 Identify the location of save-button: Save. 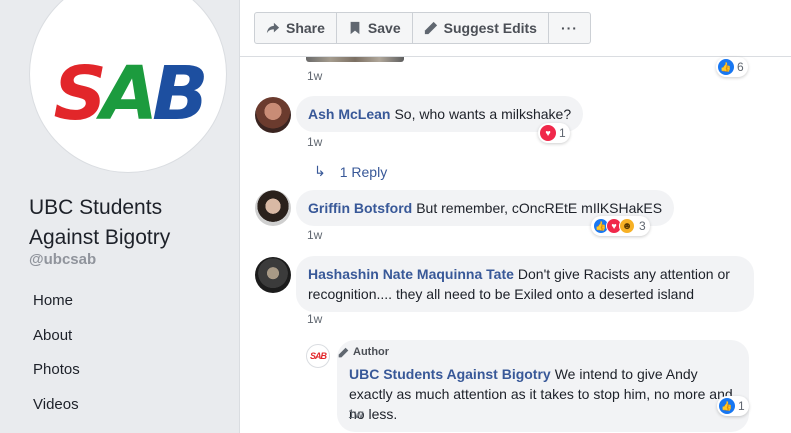
(375, 28).